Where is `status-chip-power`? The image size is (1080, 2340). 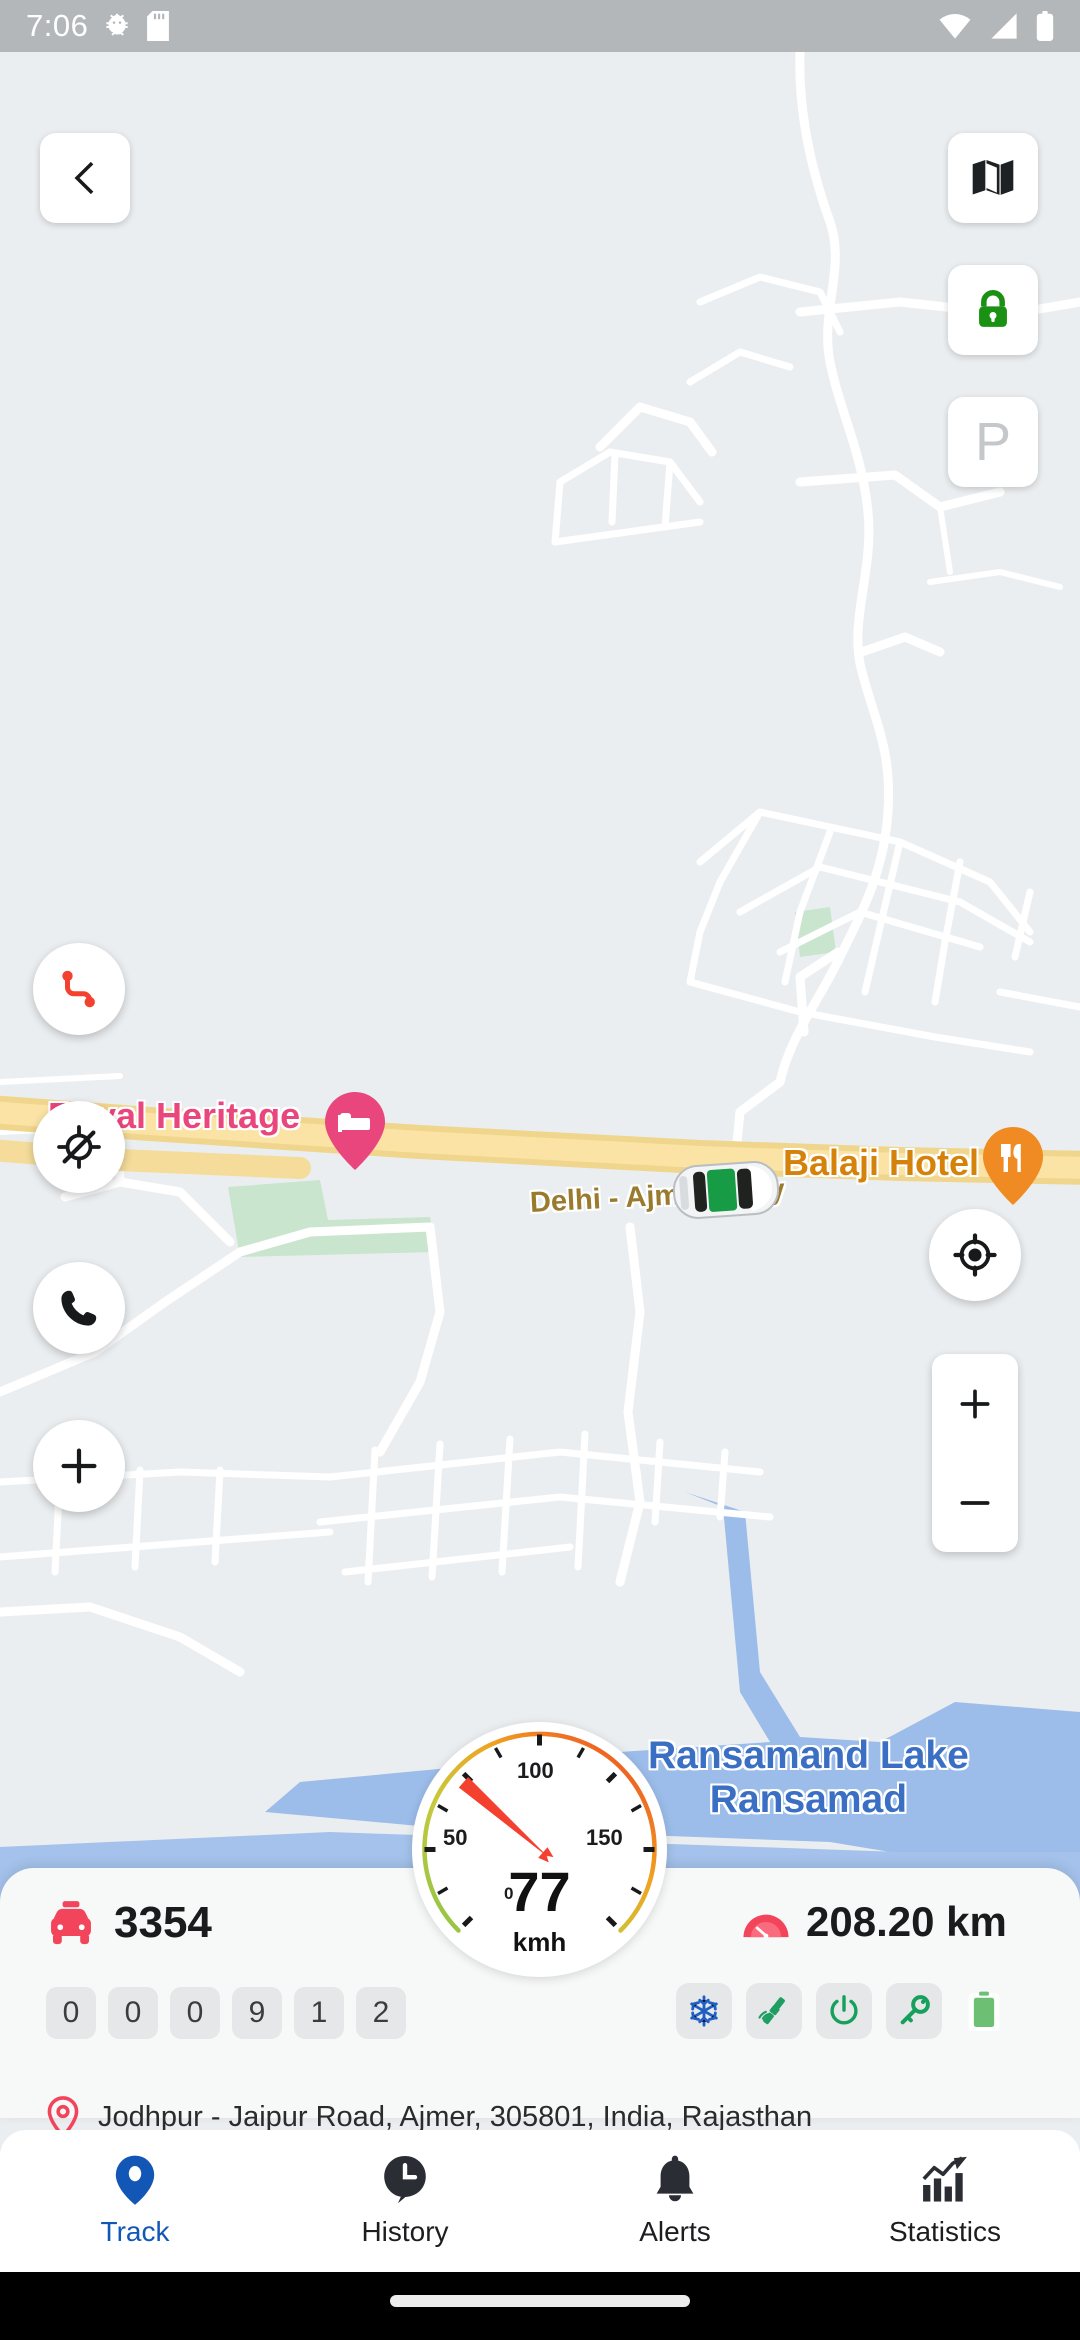
status-chip-power is located at coordinates (844, 2011).